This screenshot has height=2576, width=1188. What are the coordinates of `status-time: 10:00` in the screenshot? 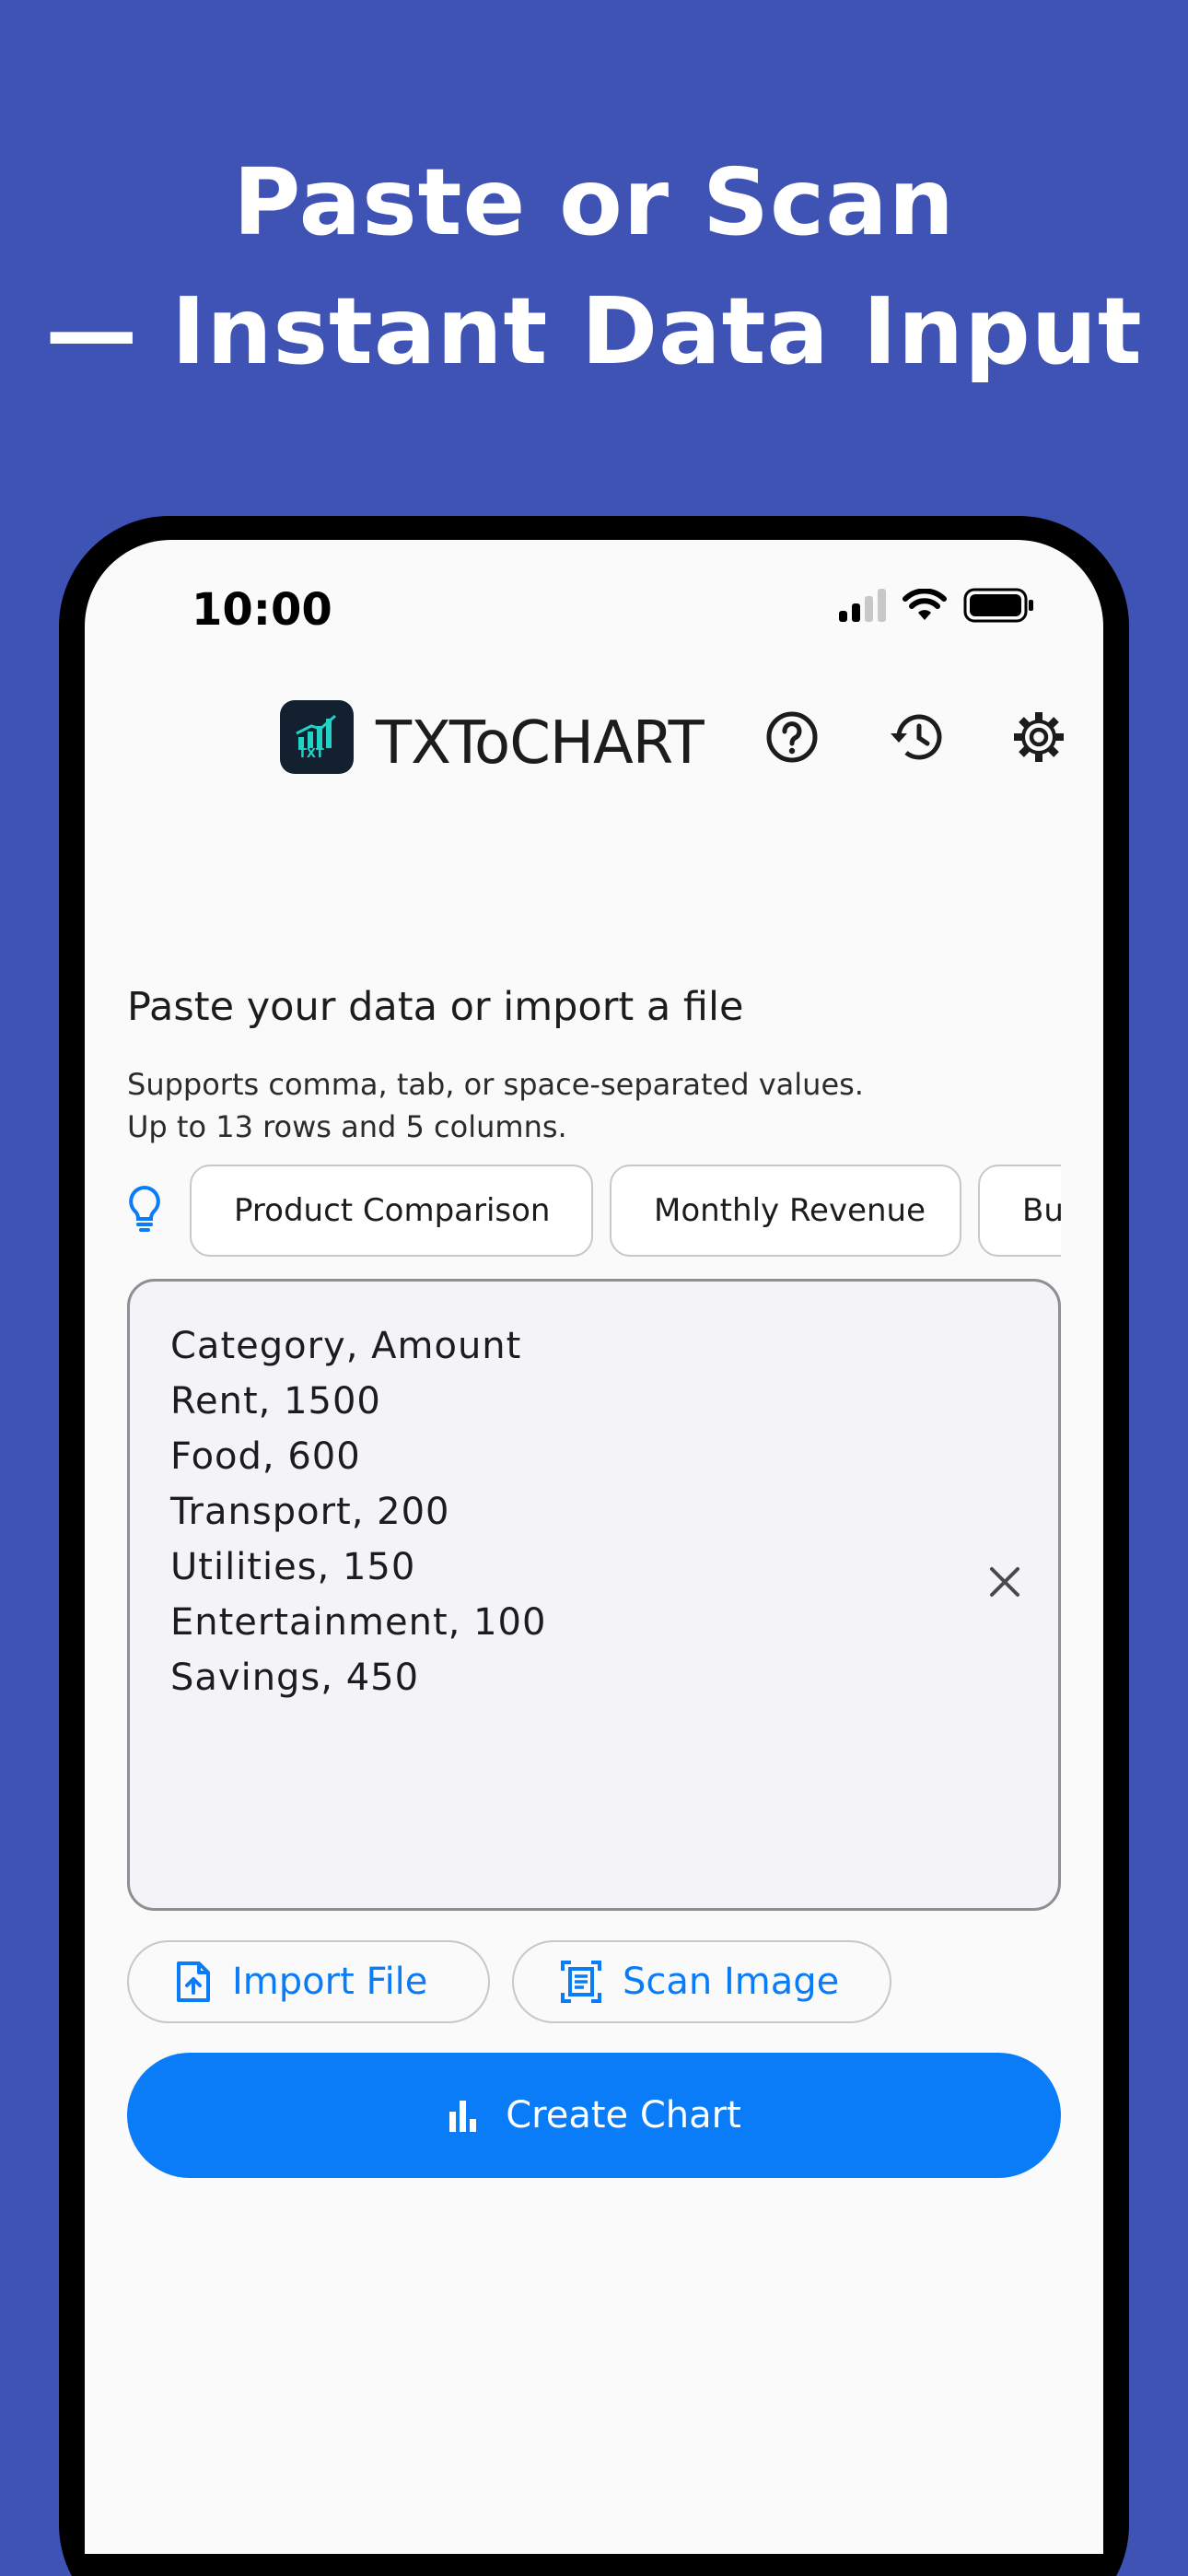 It's located at (262, 610).